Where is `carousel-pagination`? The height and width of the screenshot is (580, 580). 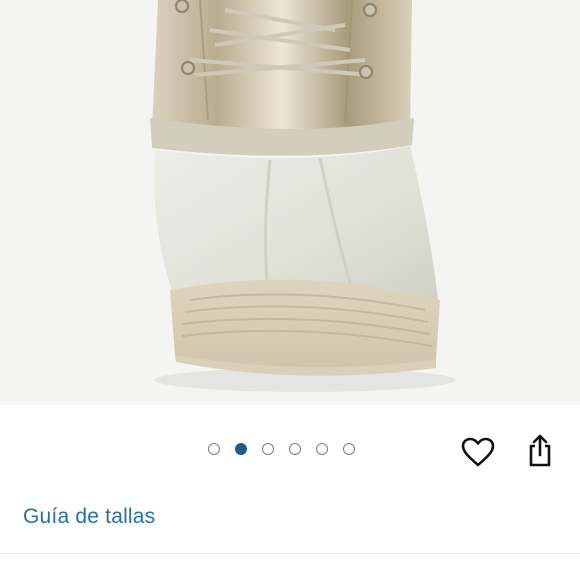
carousel-pagination is located at coordinates (281, 449).